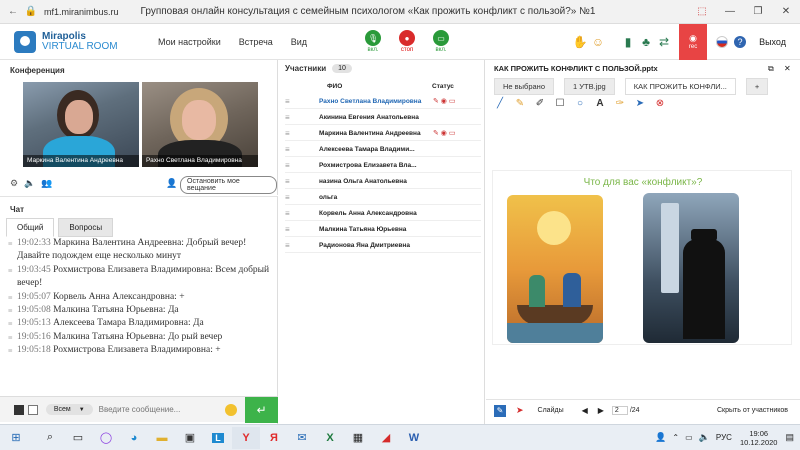 The image size is (800, 450). I want to click on pointer-mode-icon: ➤, so click(520, 410).